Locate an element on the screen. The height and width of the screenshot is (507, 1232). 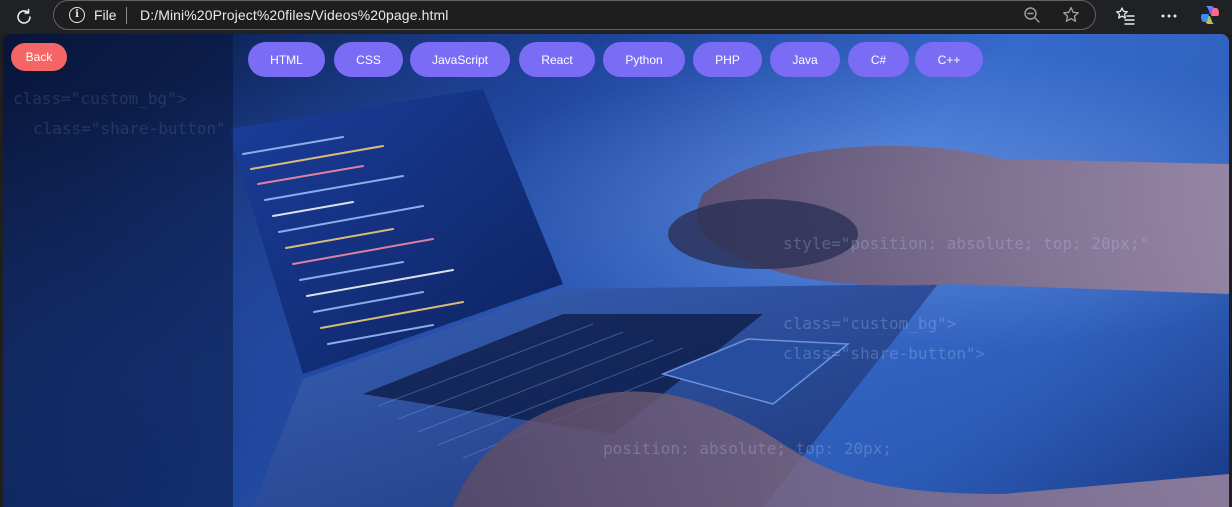
tab-php: PHP is located at coordinates (727, 59).